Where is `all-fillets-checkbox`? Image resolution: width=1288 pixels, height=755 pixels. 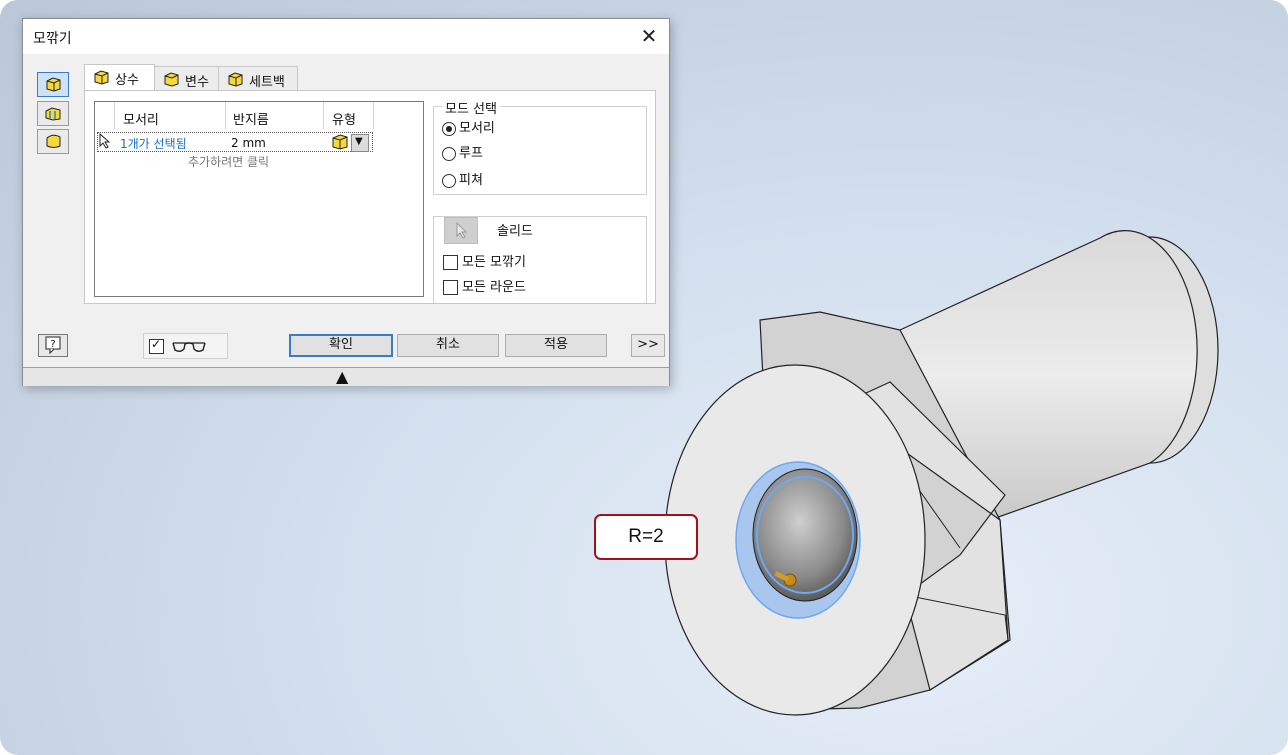
all-fillets-checkbox is located at coordinates (450, 262).